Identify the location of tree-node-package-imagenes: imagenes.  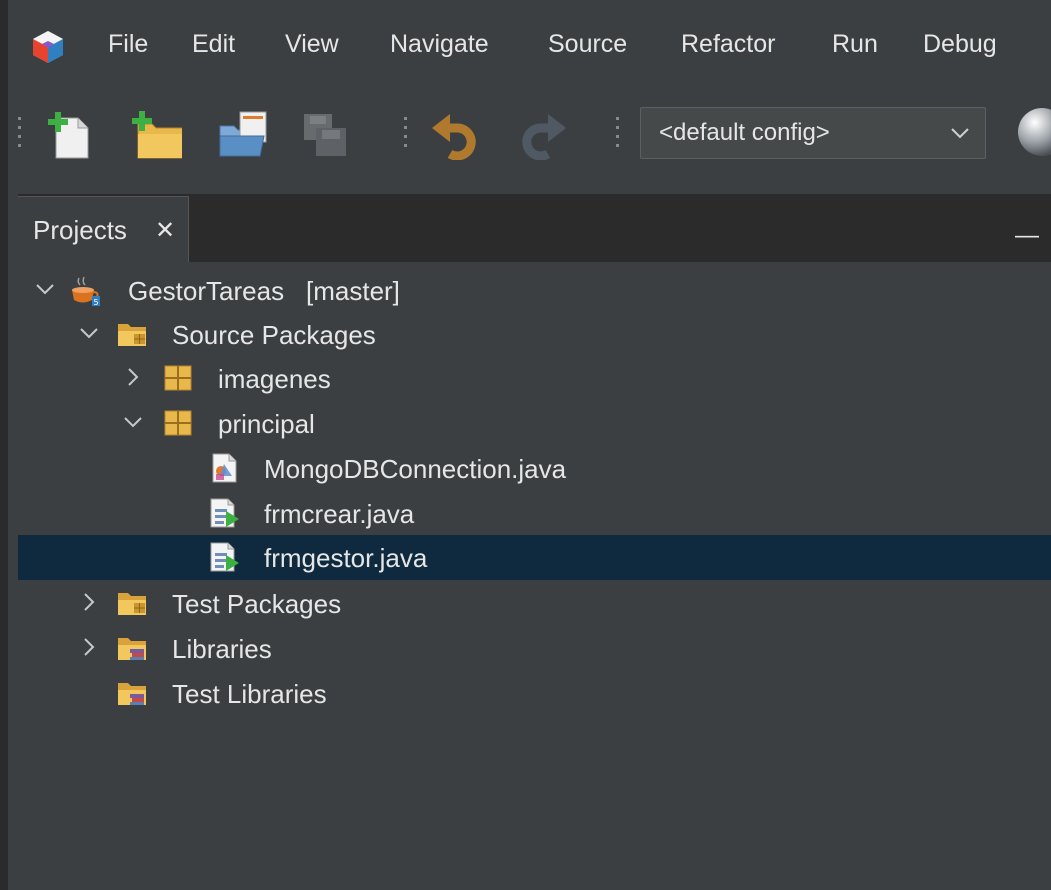
(534, 378).